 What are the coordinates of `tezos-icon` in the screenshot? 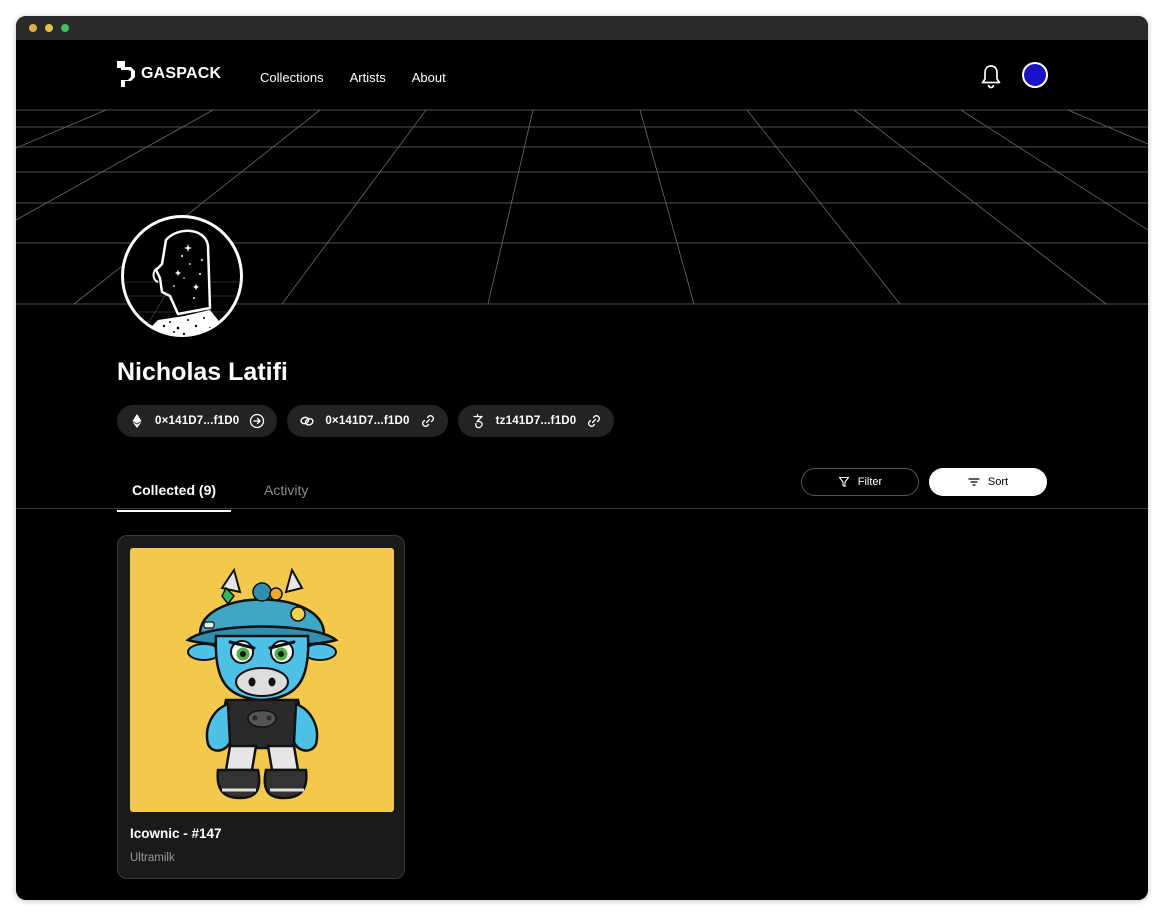 It's located at (477, 421).